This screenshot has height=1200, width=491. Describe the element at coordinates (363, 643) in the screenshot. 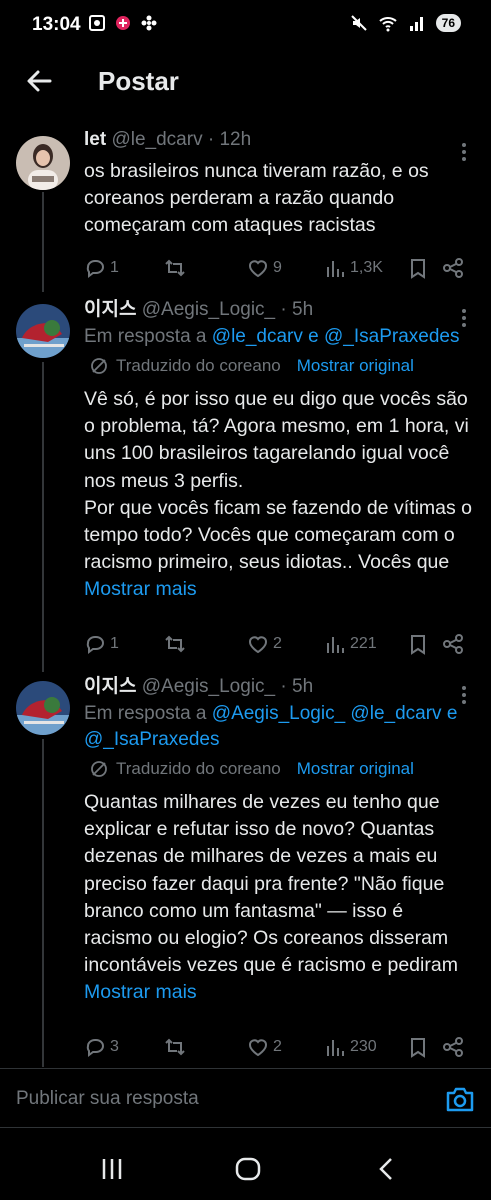

I see `views-count: 221` at that location.